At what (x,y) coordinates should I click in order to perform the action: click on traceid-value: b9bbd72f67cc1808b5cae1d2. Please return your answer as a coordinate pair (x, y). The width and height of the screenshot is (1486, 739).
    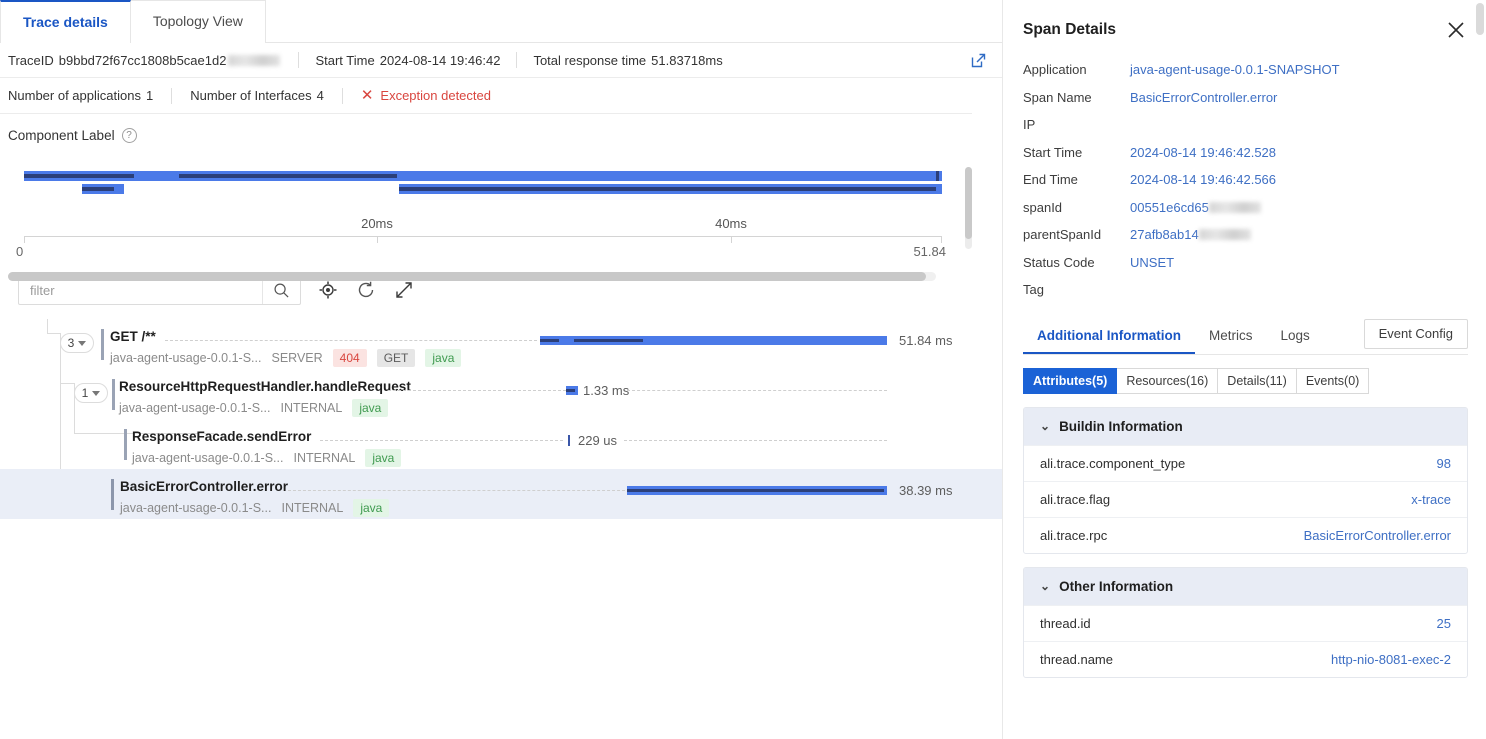
    Looking at the image, I should click on (142, 60).